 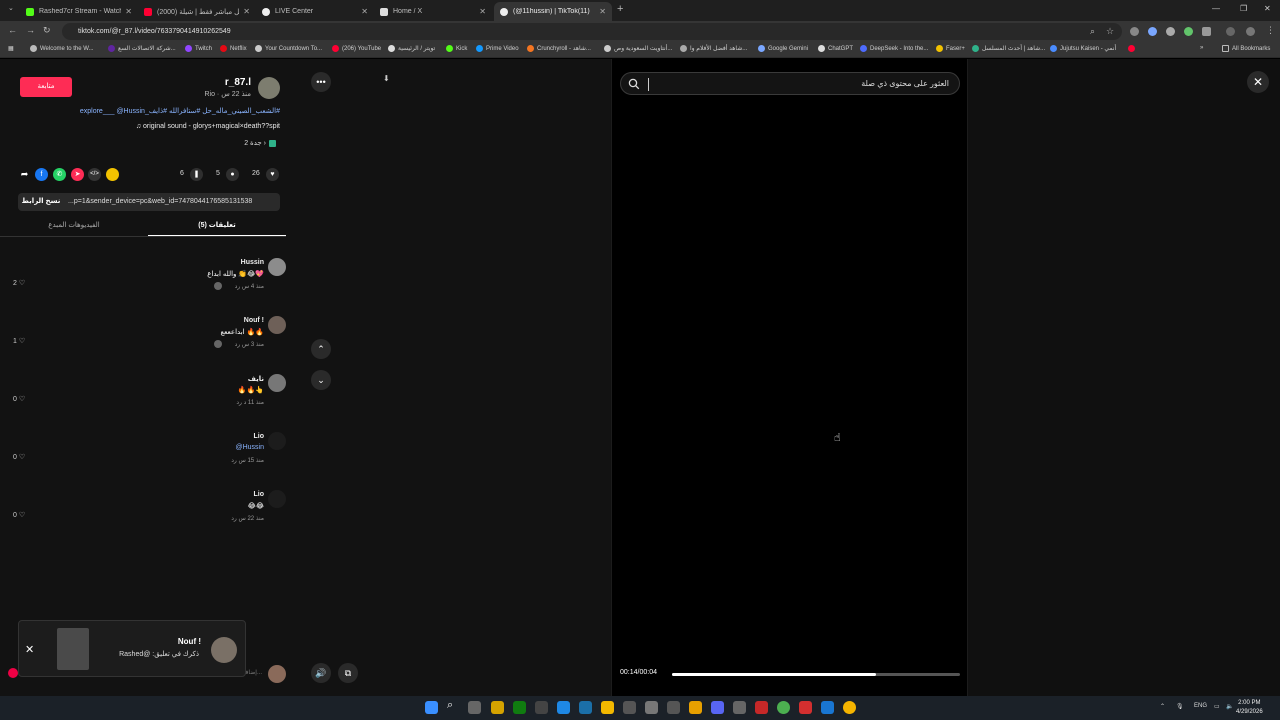 I want to click on profile-icon, so click(x=1250, y=31).